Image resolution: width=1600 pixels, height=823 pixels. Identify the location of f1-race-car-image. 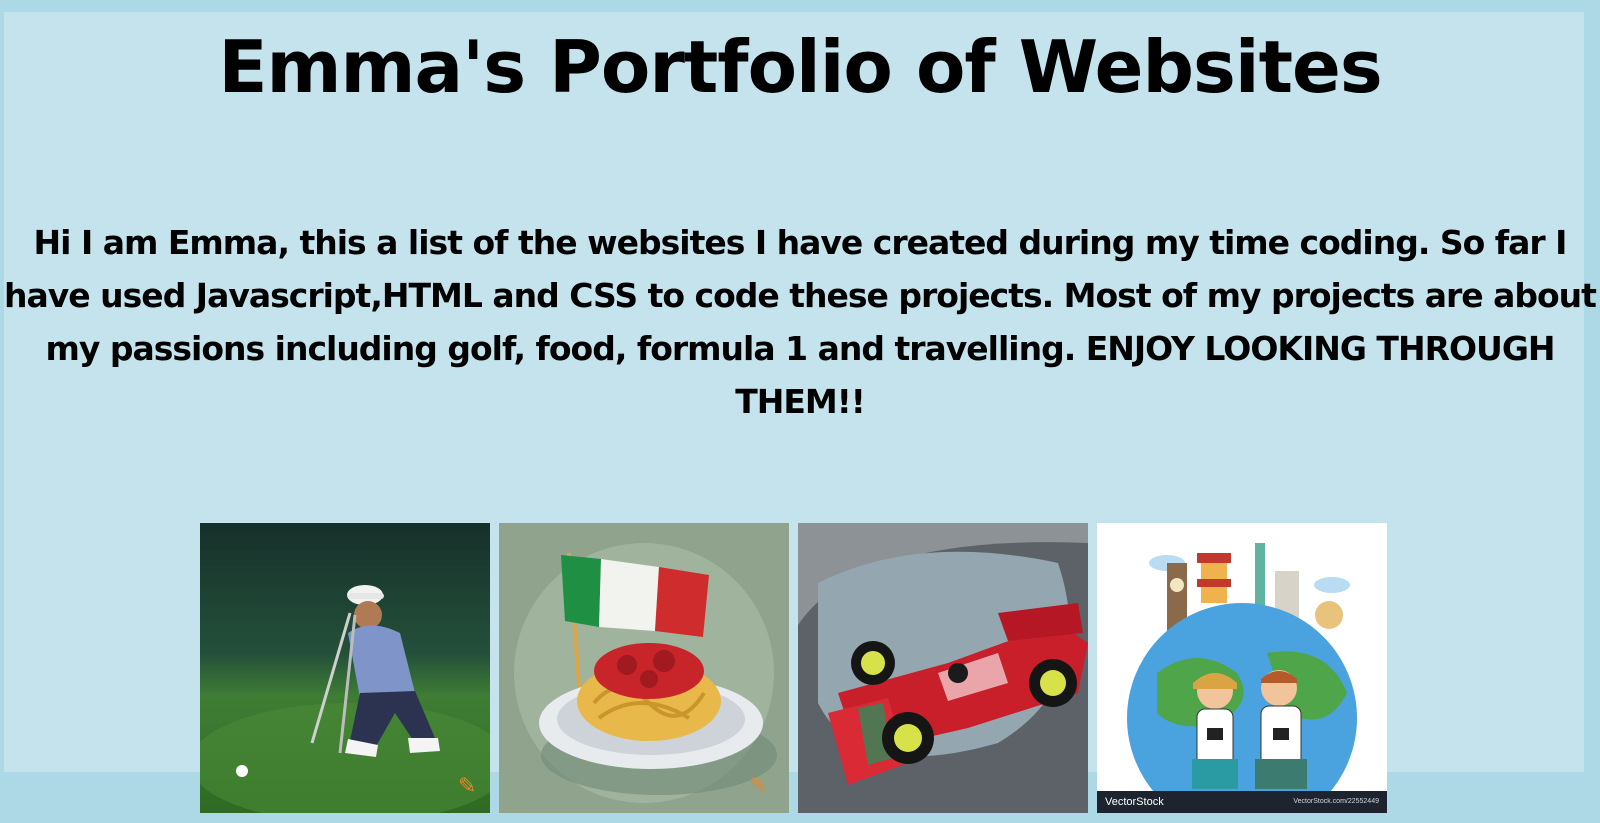
(943, 668).